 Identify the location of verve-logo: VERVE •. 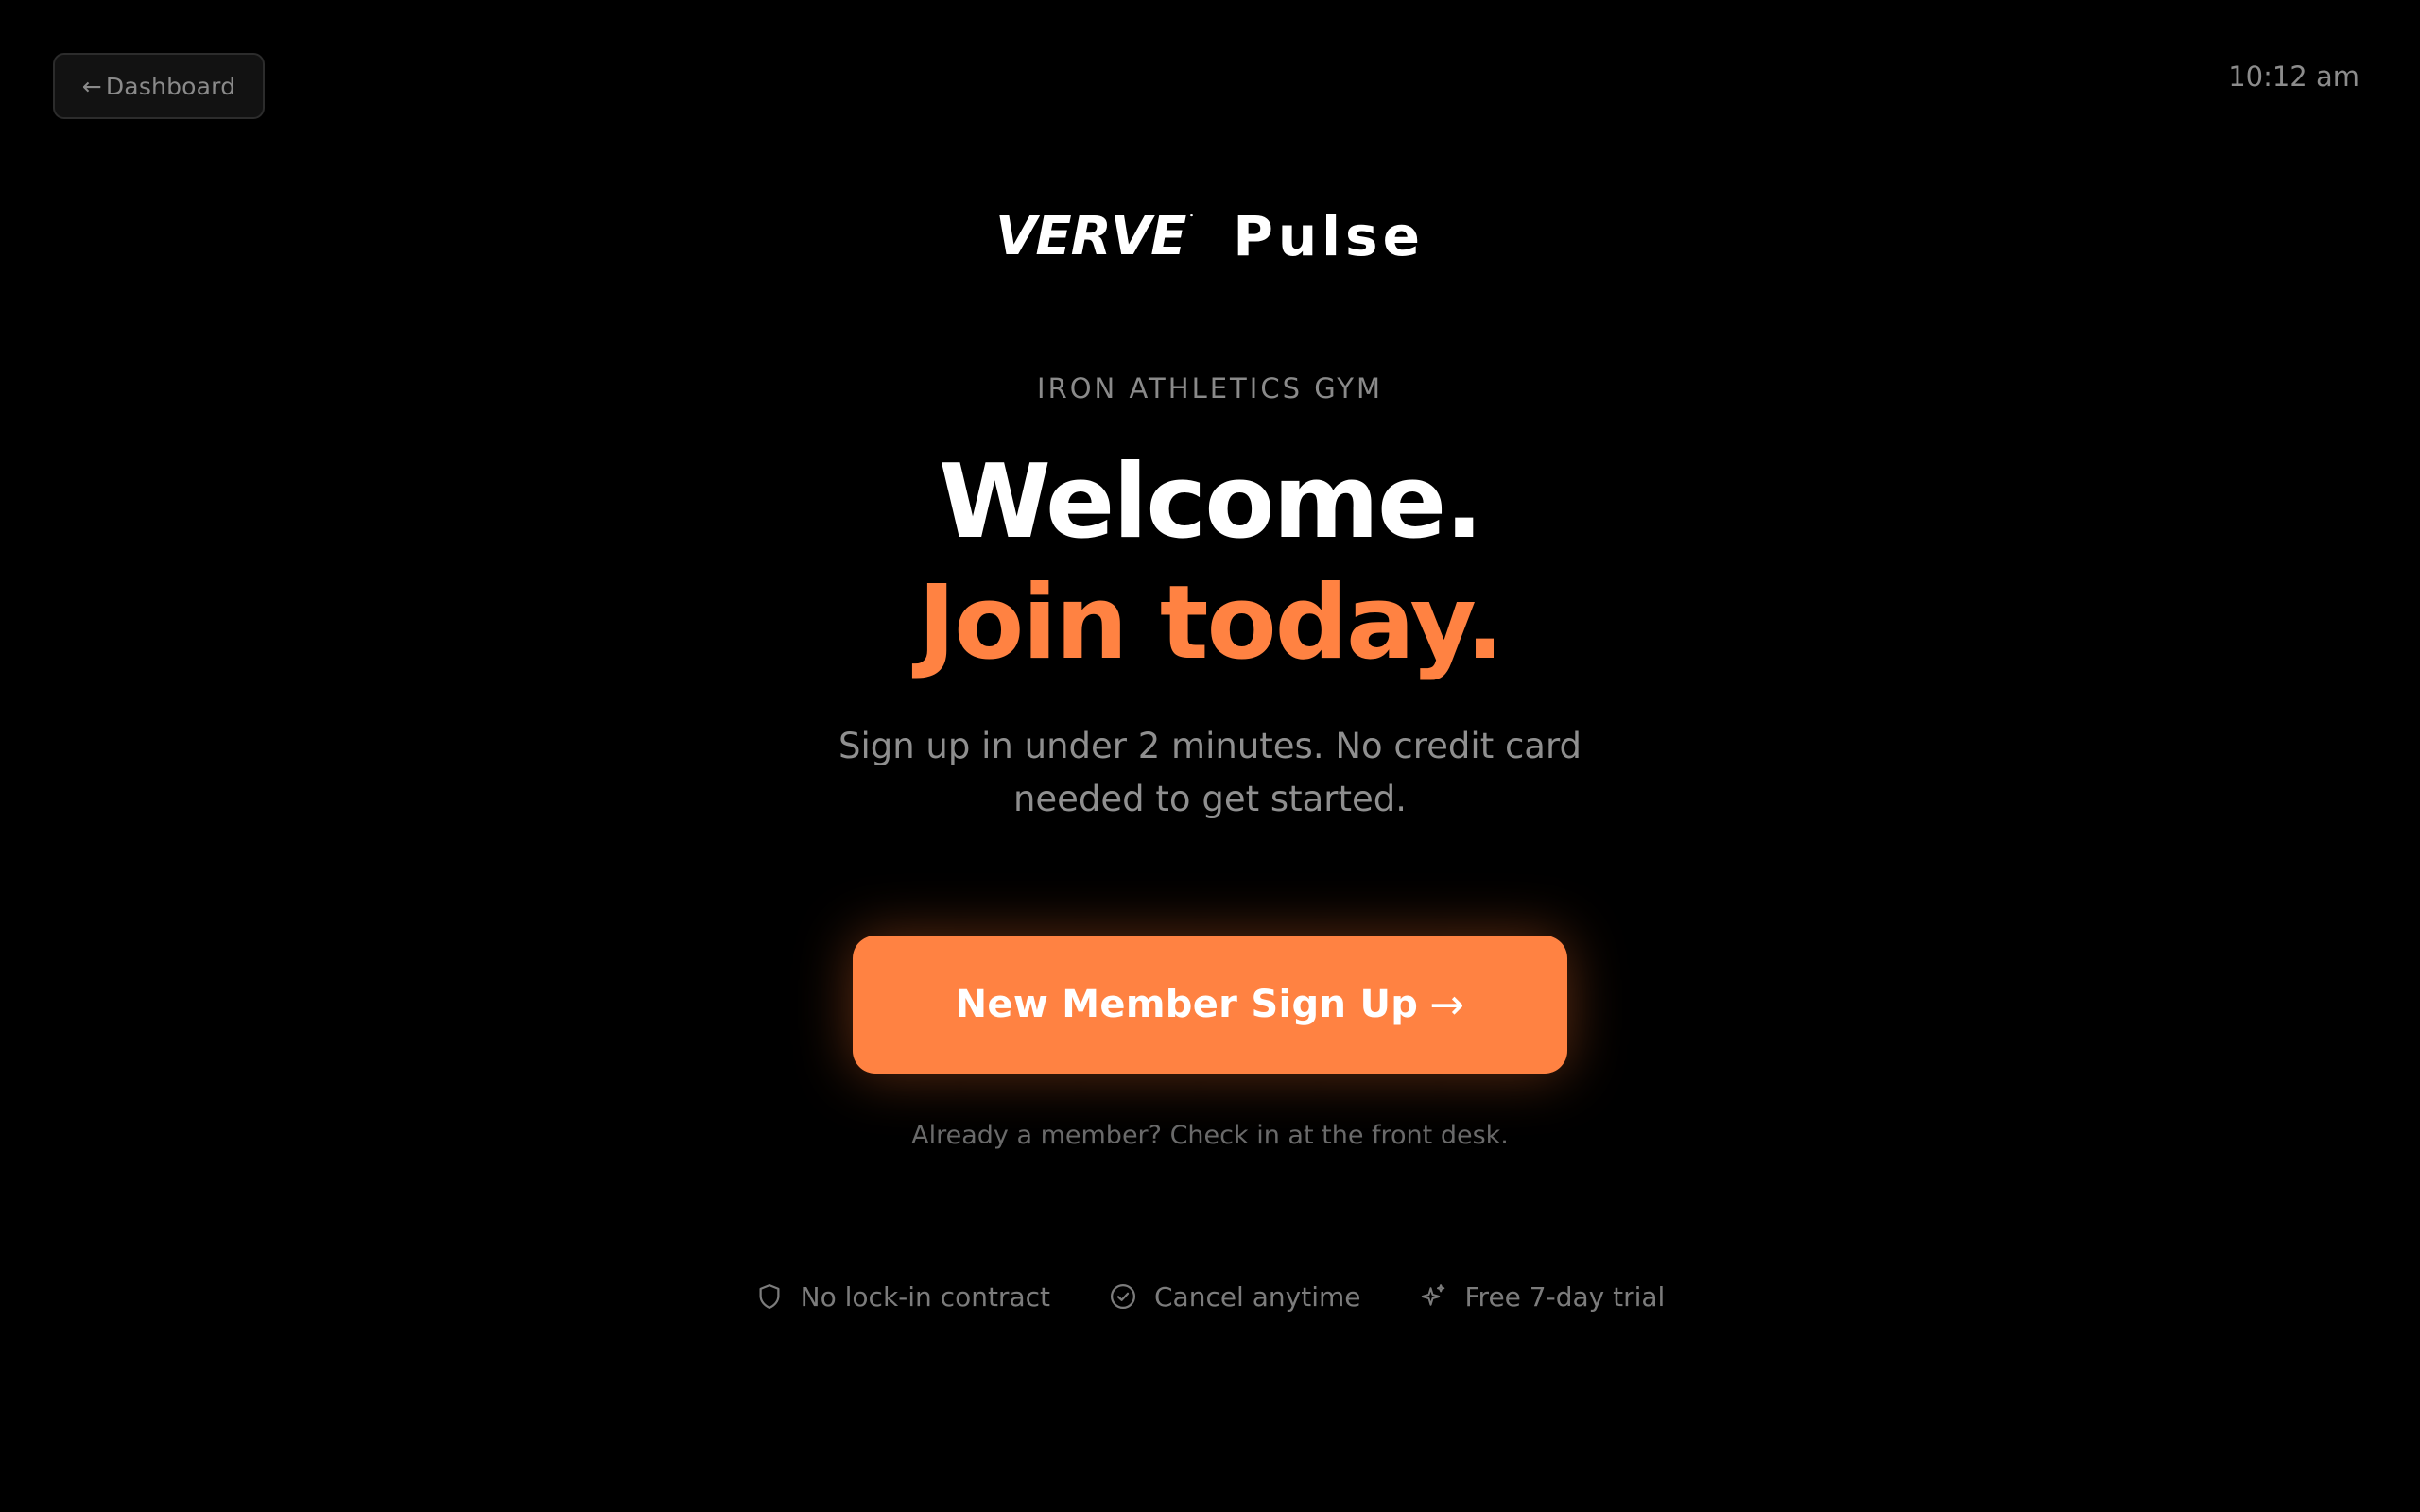
(1094, 236).